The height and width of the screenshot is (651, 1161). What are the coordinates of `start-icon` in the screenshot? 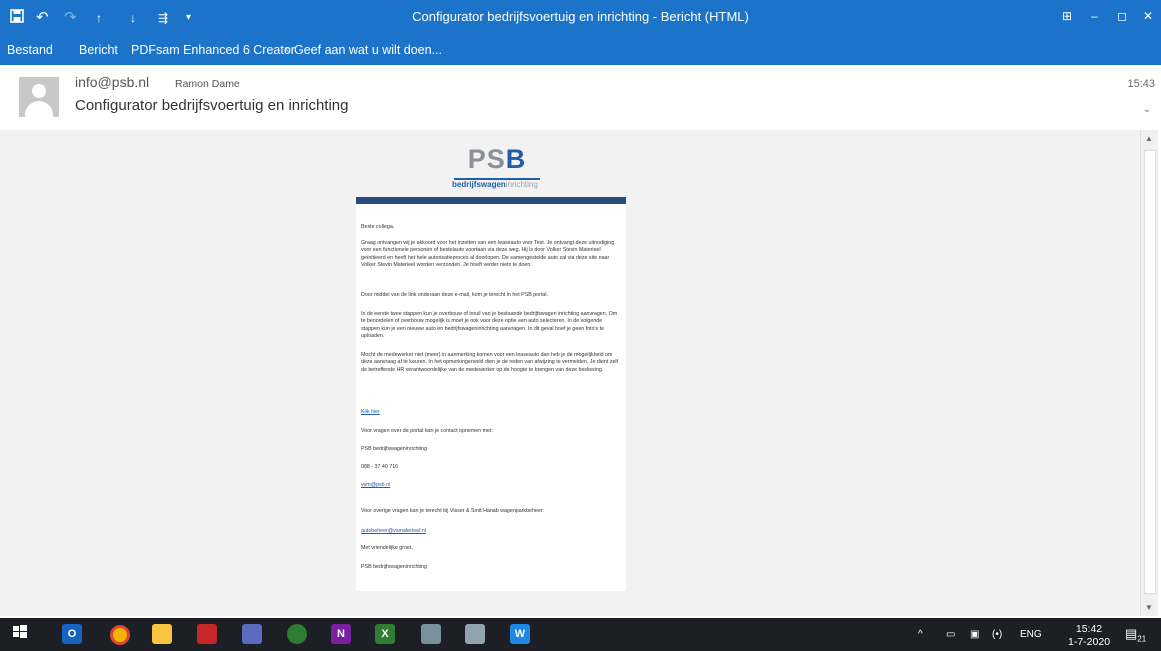 It's located at (20, 634).